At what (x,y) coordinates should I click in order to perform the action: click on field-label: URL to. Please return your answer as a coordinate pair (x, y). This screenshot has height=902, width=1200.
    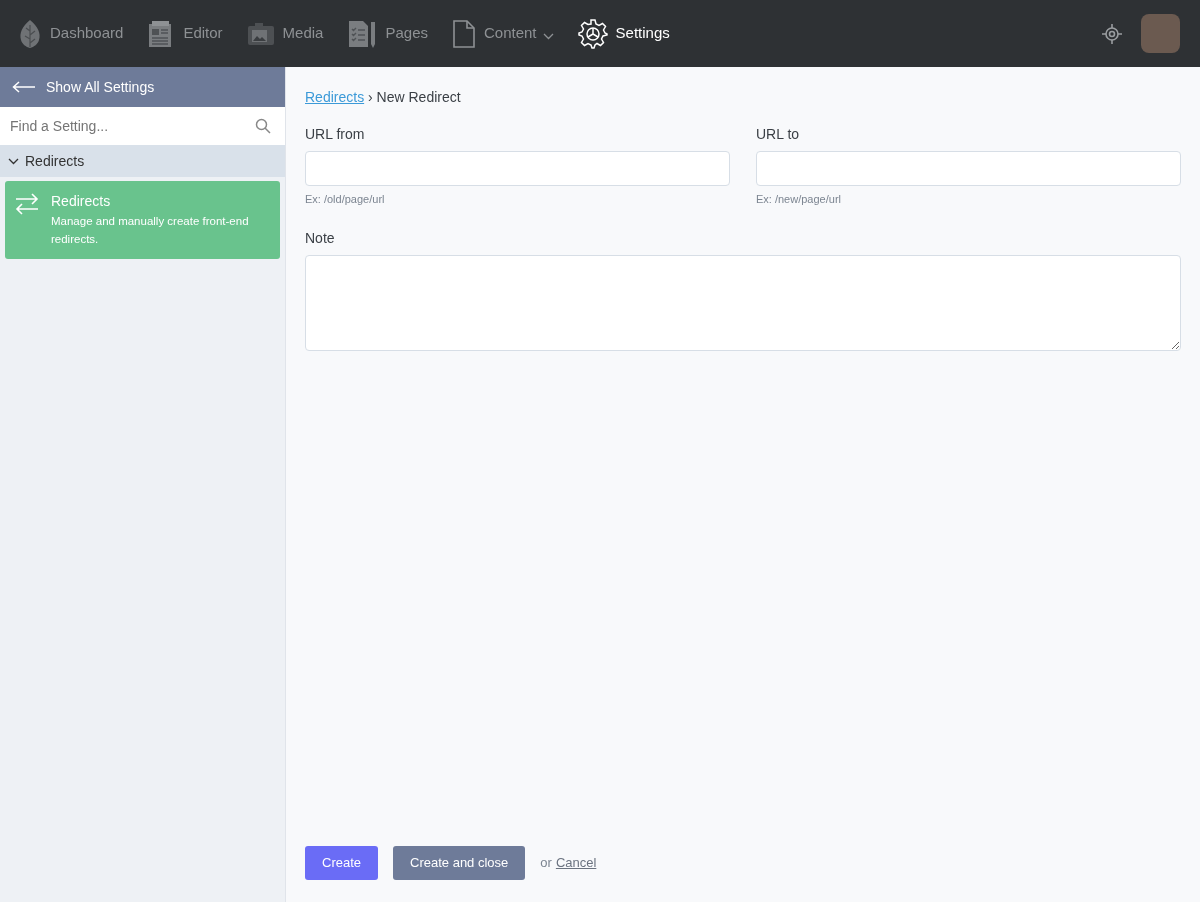
    Looking at the image, I should click on (778, 134).